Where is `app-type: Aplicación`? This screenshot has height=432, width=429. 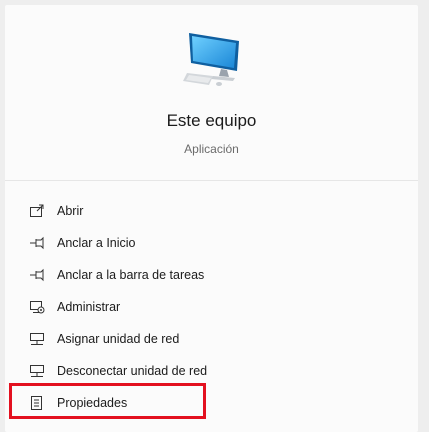
app-type: Aplicación is located at coordinates (211, 149).